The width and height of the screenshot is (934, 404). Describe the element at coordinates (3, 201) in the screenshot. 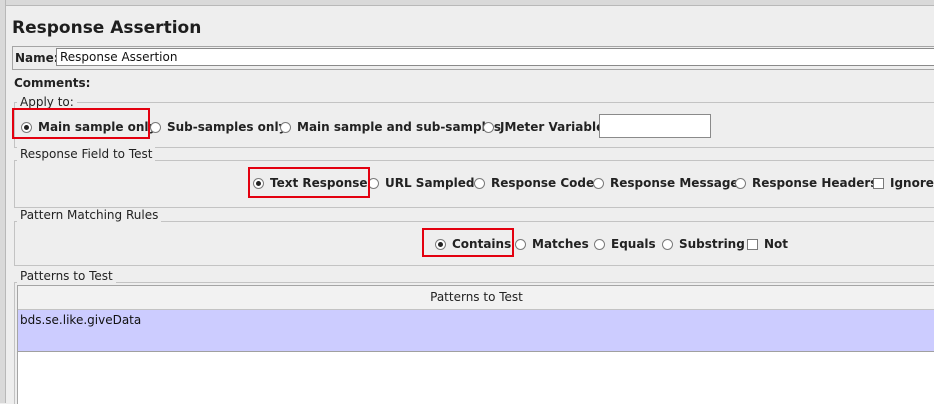

I see `window-left-edge` at that location.